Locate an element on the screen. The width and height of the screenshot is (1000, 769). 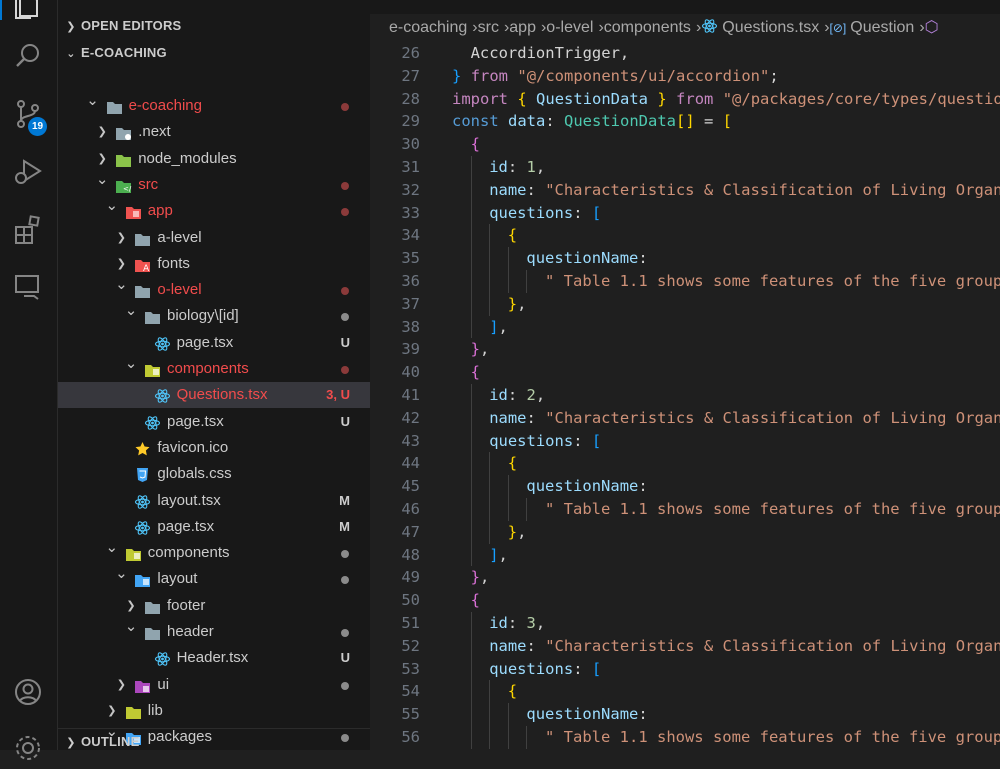
search-icon is located at coordinates (28, 56).